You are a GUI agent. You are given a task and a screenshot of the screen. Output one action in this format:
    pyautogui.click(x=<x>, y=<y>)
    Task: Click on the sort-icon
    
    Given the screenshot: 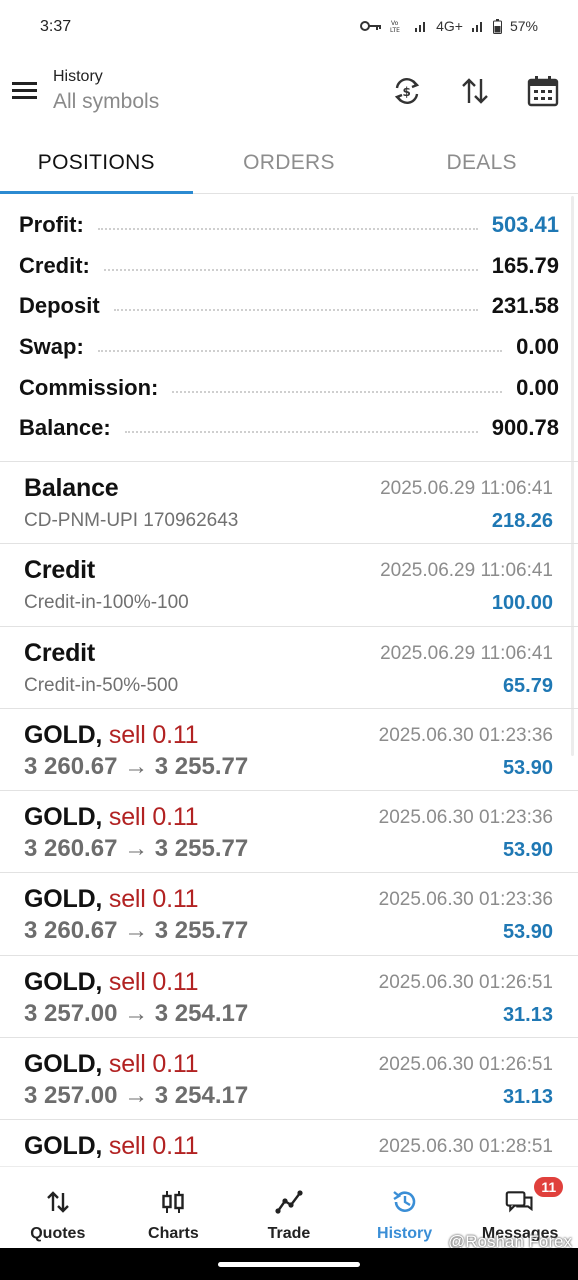 What is the action you would take?
    pyautogui.click(x=475, y=91)
    